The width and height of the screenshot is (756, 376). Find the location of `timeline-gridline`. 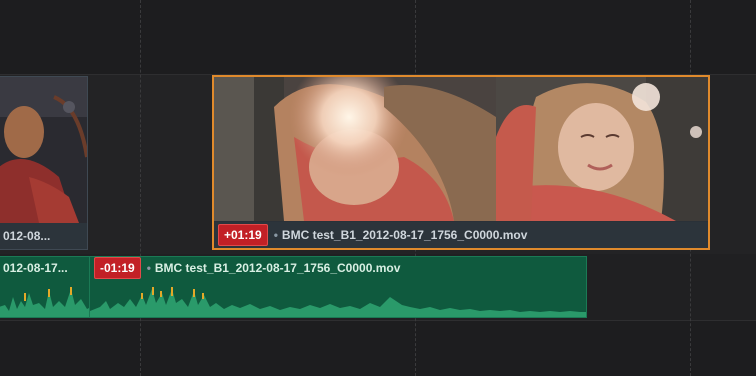

timeline-gridline is located at coordinates (140, 188).